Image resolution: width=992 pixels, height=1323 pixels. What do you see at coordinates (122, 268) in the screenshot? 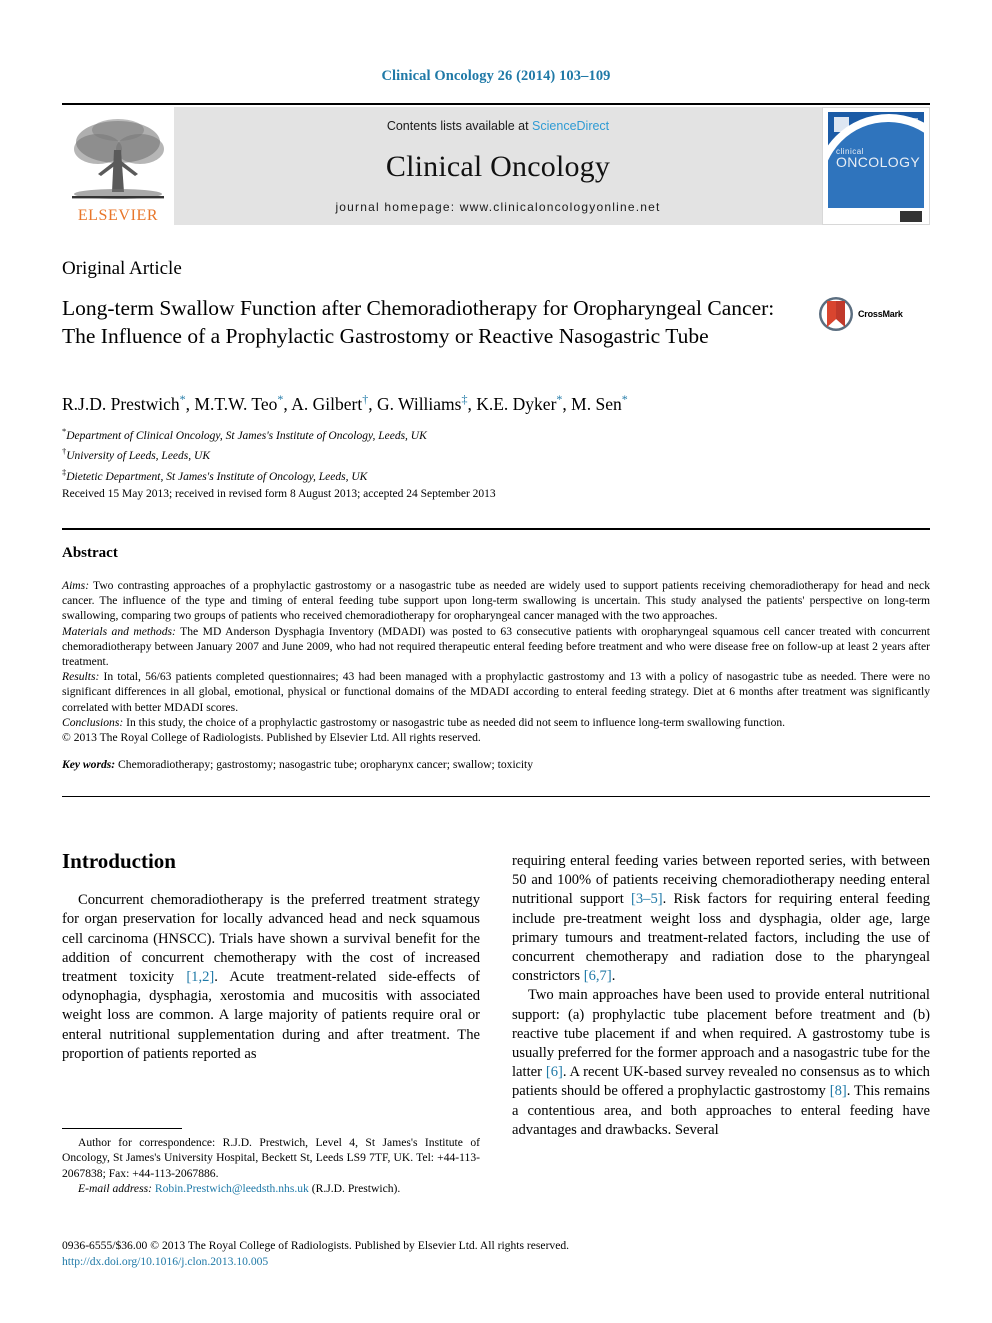
I see `article-type-label: Original Article` at bounding box center [122, 268].